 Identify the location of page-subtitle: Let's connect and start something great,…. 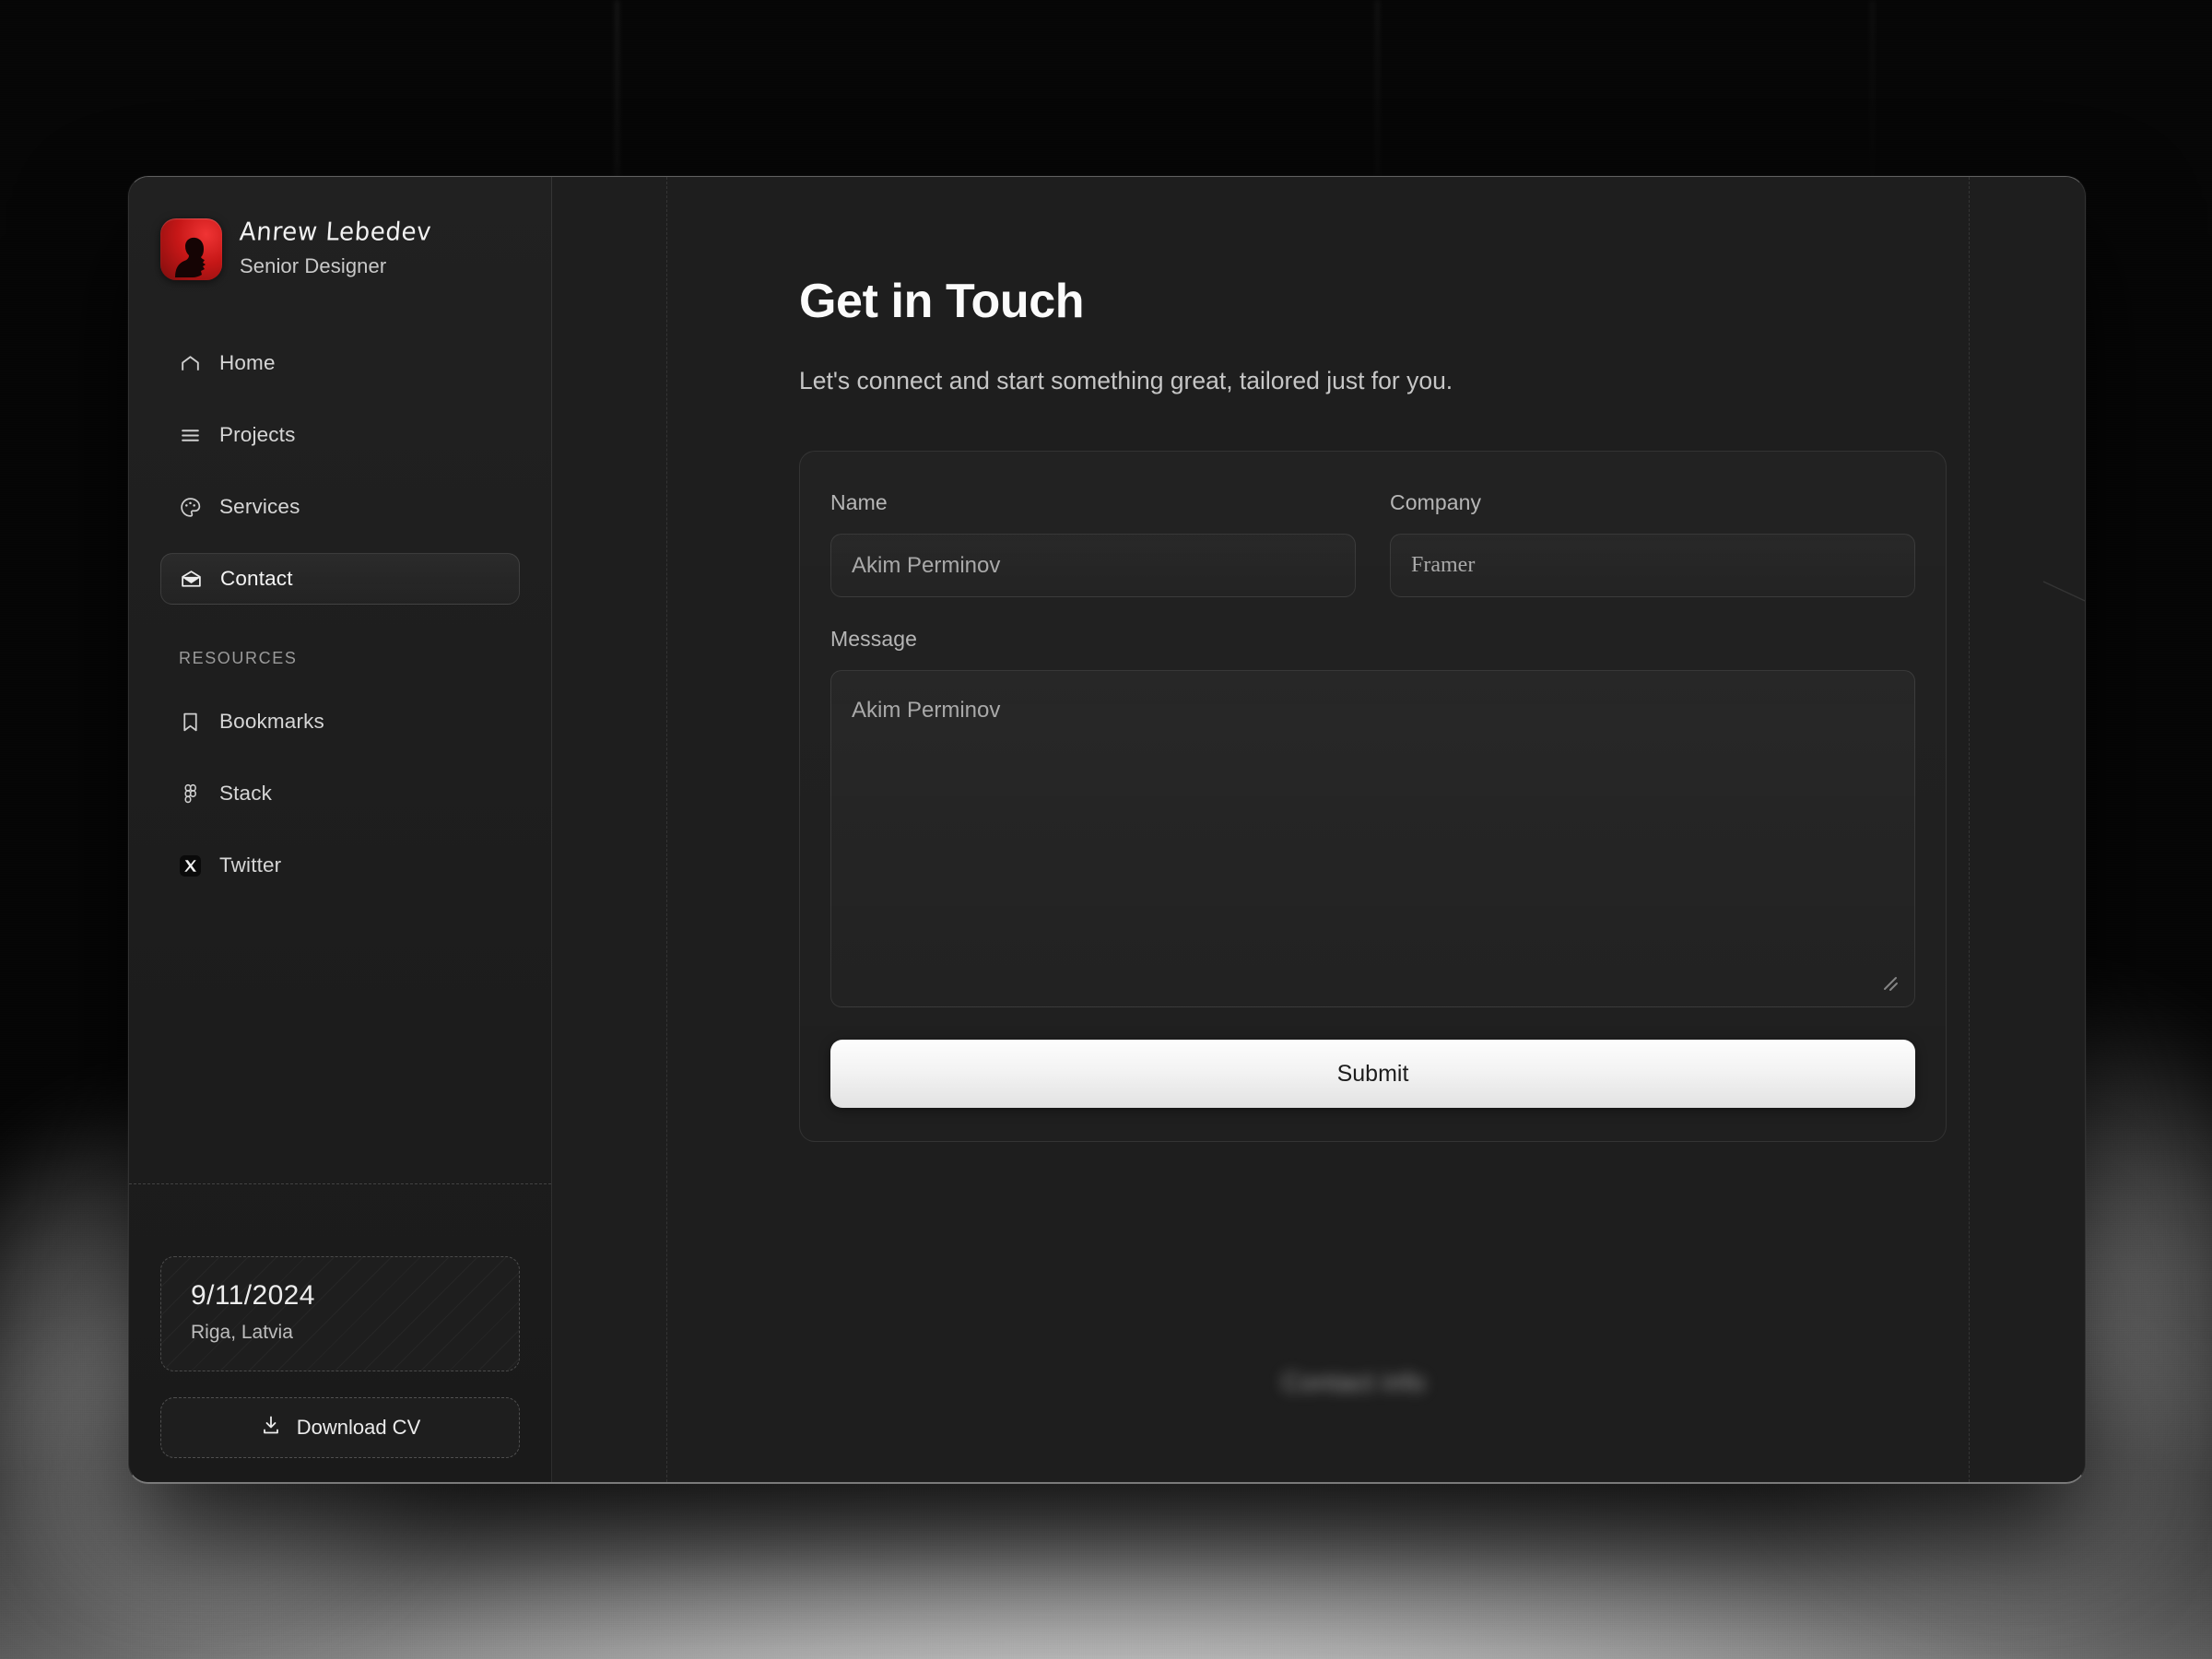
(1126, 380).